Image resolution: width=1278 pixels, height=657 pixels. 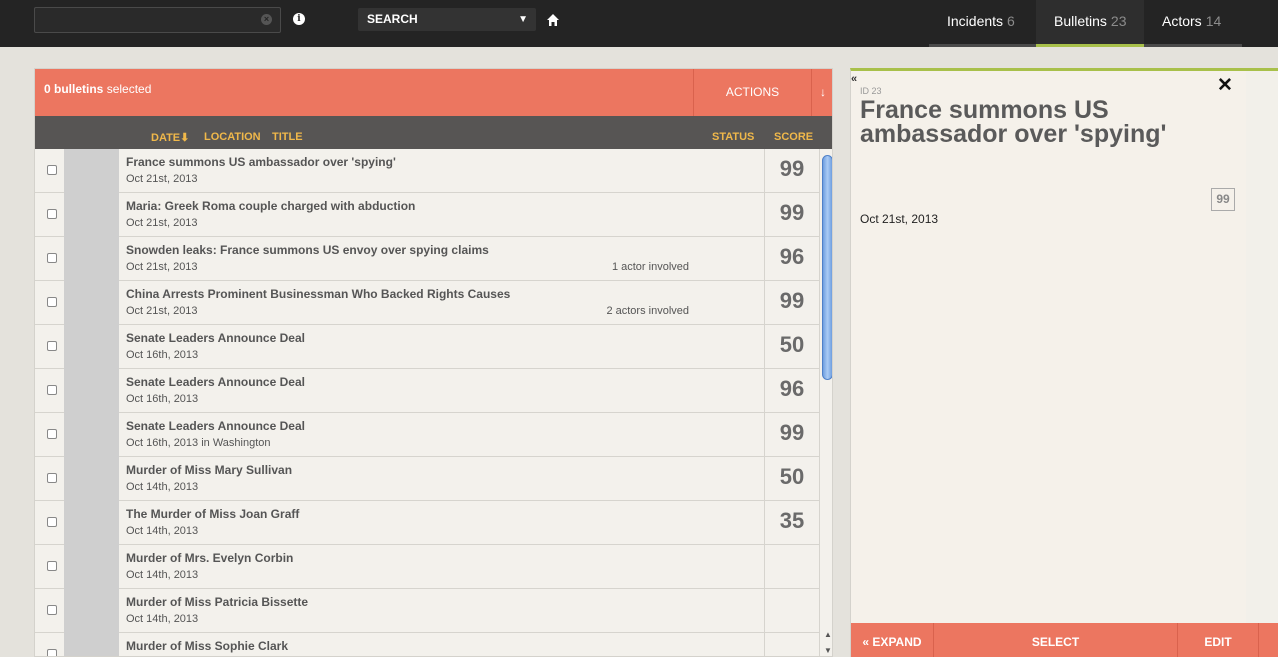 What do you see at coordinates (1182, 21) in the screenshot?
I see `tab-actors-label: Actors` at bounding box center [1182, 21].